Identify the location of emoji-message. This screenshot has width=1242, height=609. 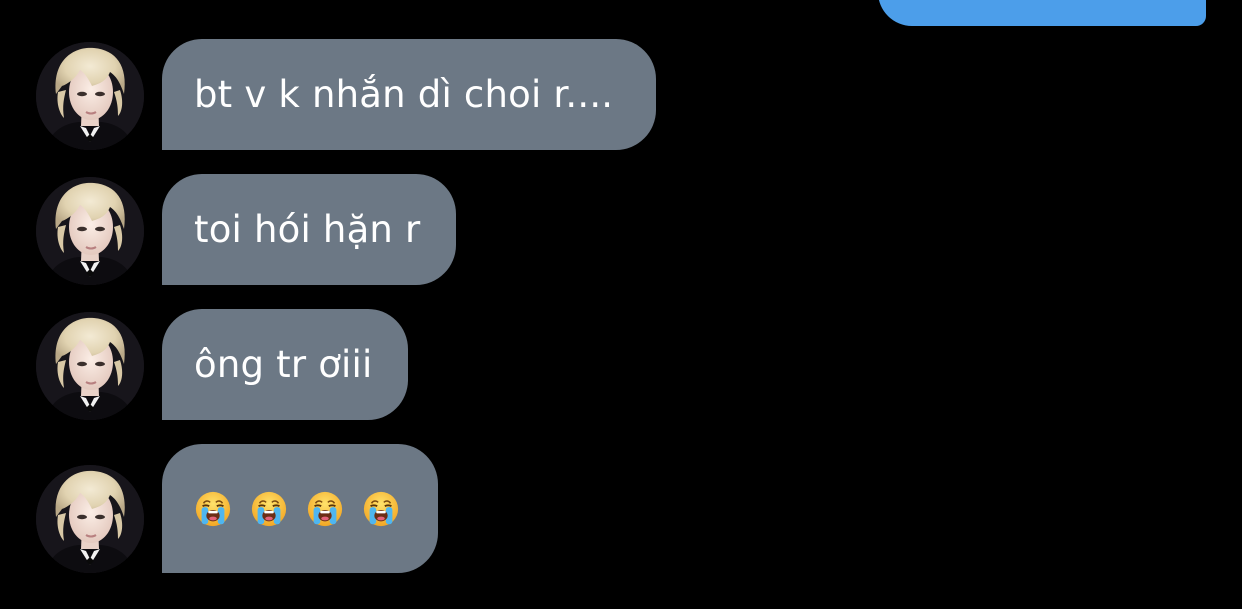
(297, 509).